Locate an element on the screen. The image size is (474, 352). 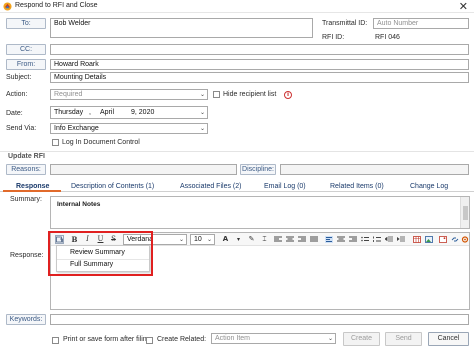
align-right-icon is located at coordinates (302, 239).